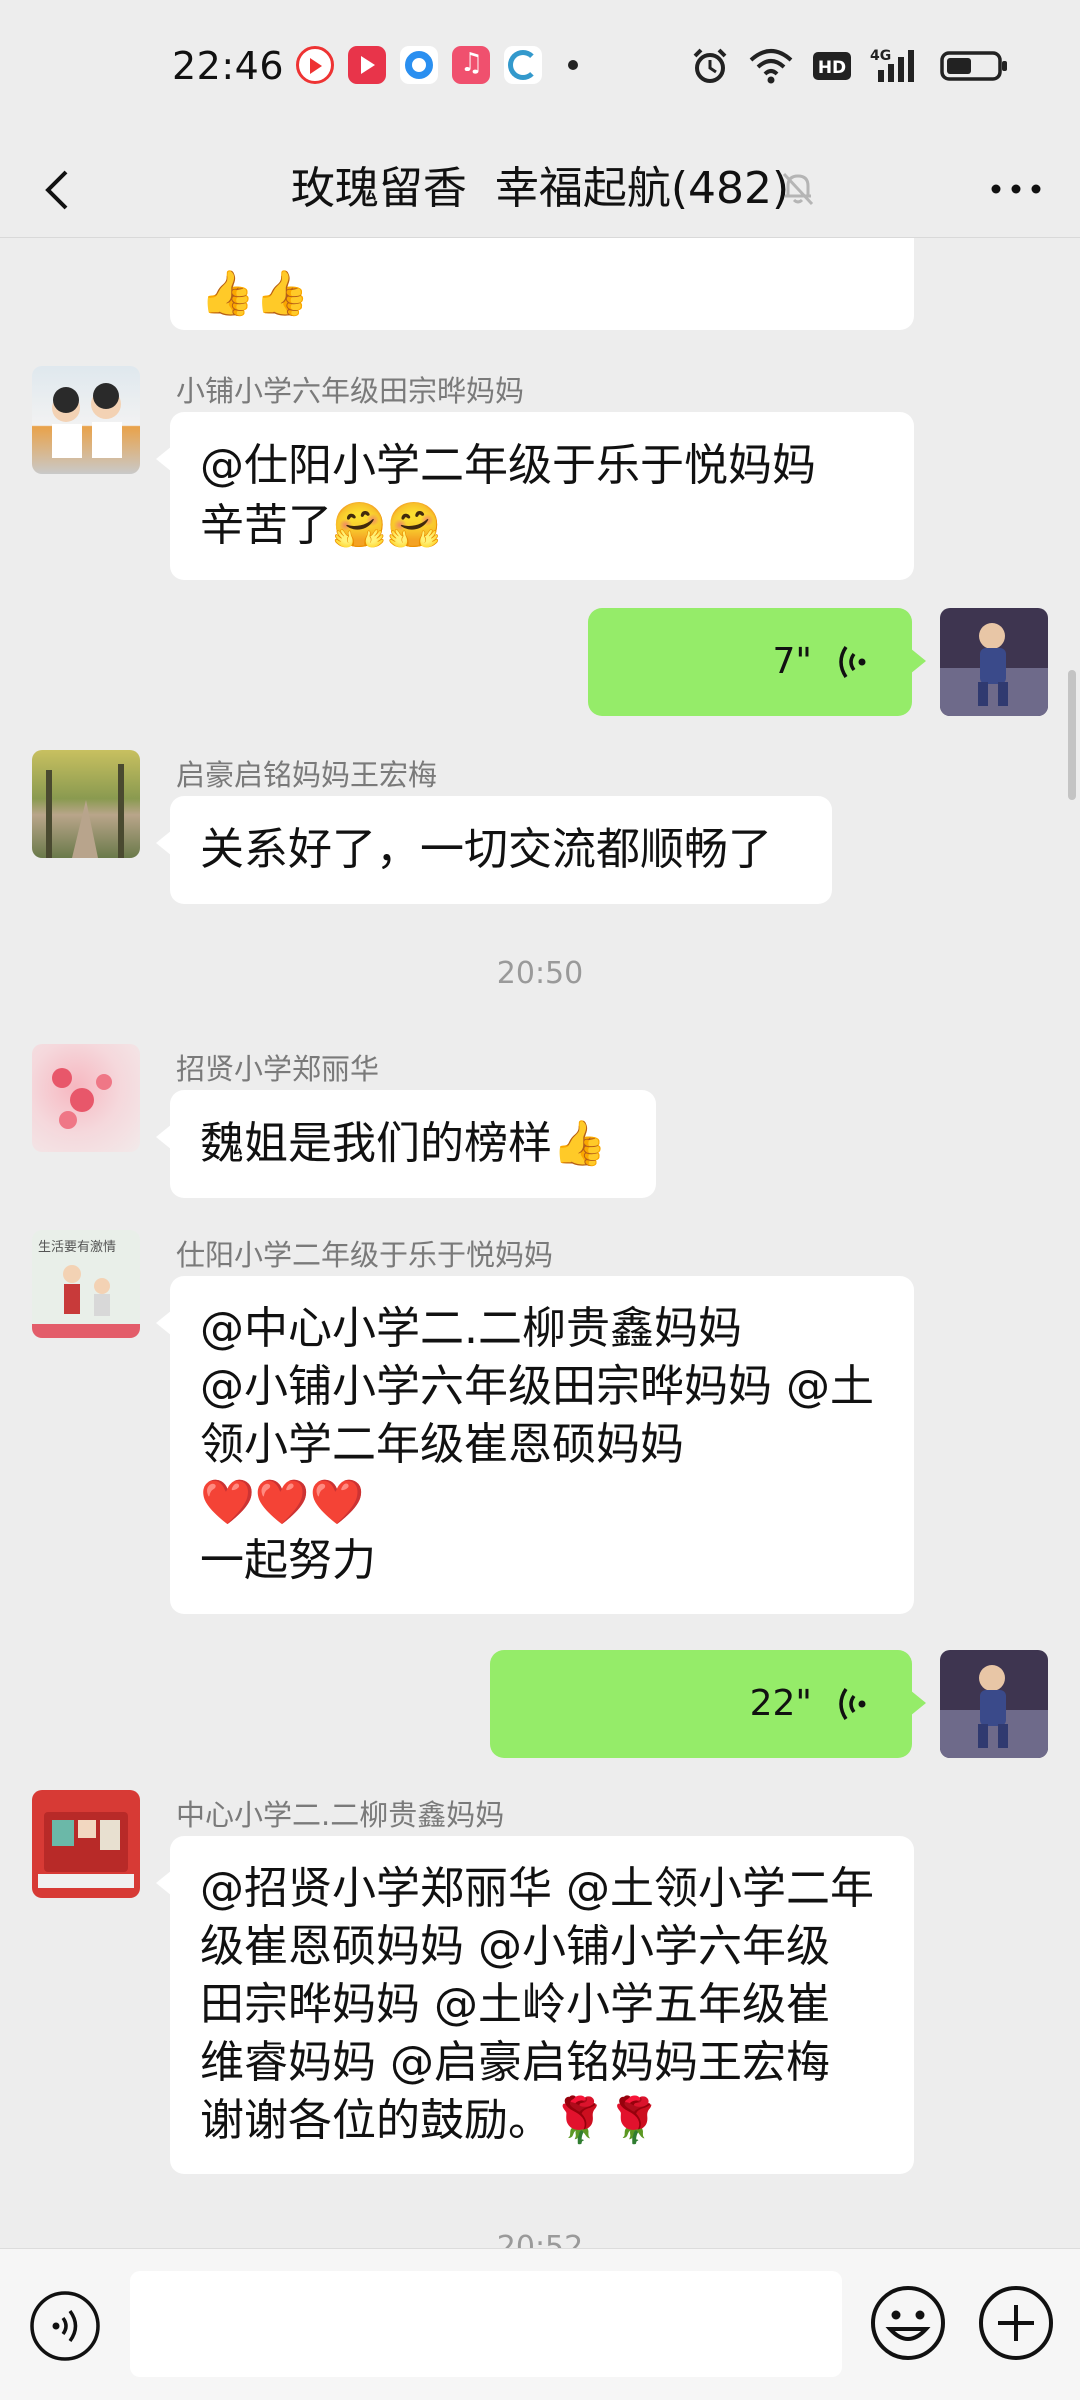  Describe the element at coordinates (537, 1888) in the screenshot. I see `message-text: @招贤小学郑丽华 @土领小学二年` at that location.